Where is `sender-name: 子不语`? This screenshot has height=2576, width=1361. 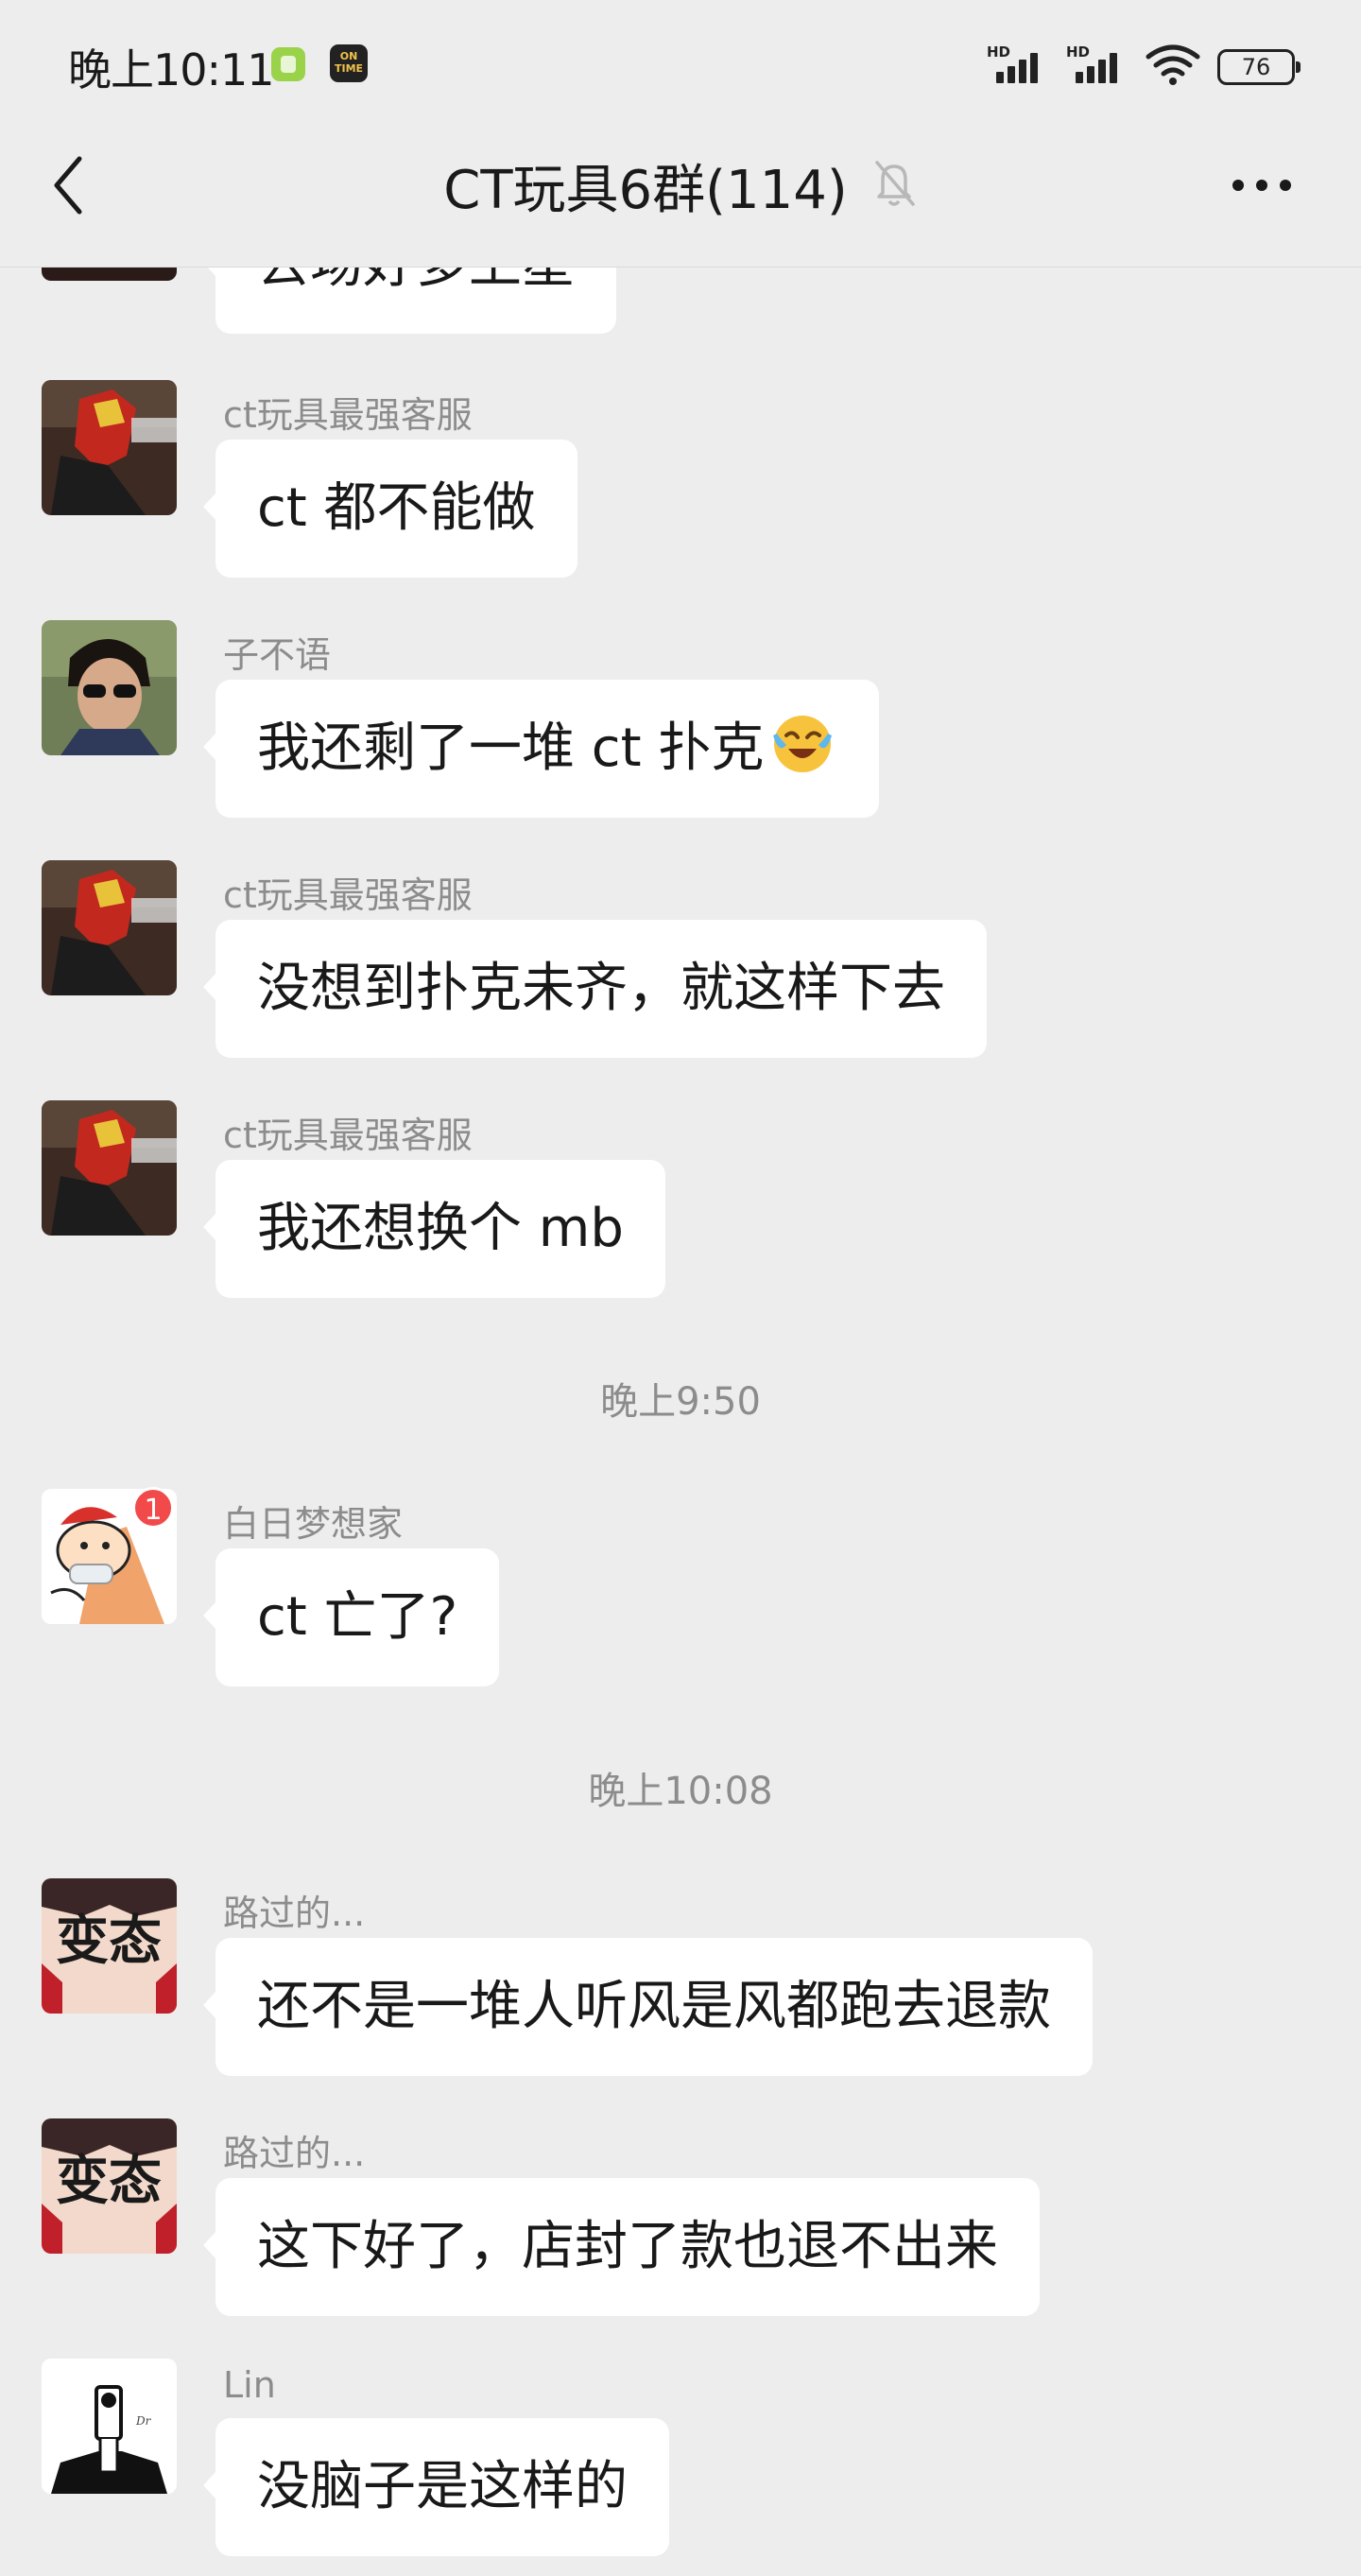
sender-name: 子不语 is located at coordinates (277, 655).